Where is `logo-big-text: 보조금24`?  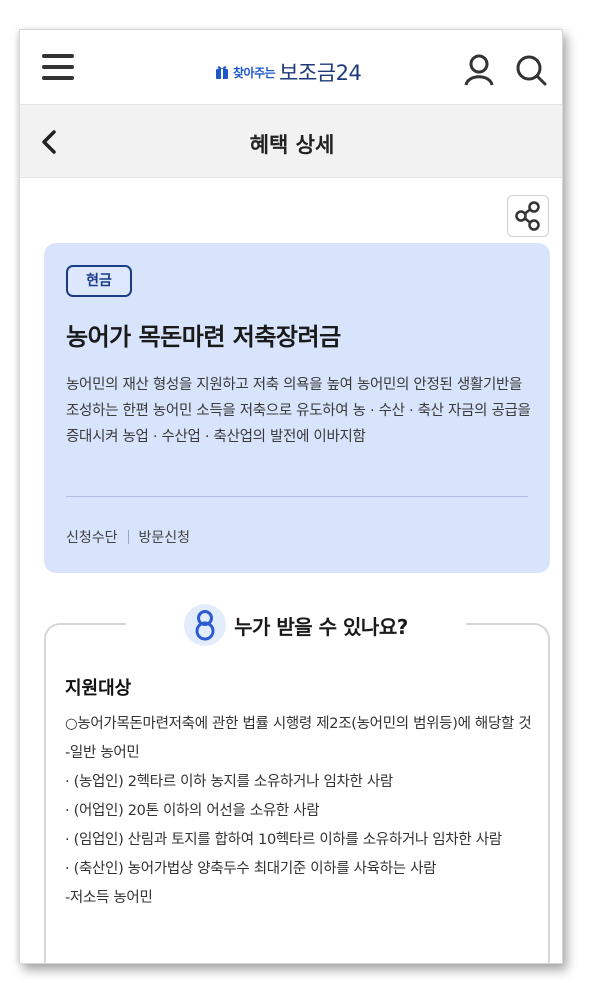 logo-big-text: 보조금24 is located at coordinates (320, 73).